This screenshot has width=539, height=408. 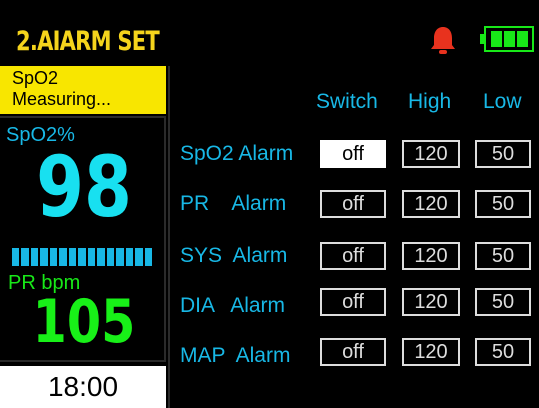 What do you see at coordinates (503, 204) in the screenshot?
I see `pr-low-field: 50` at bounding box center [503, 204].